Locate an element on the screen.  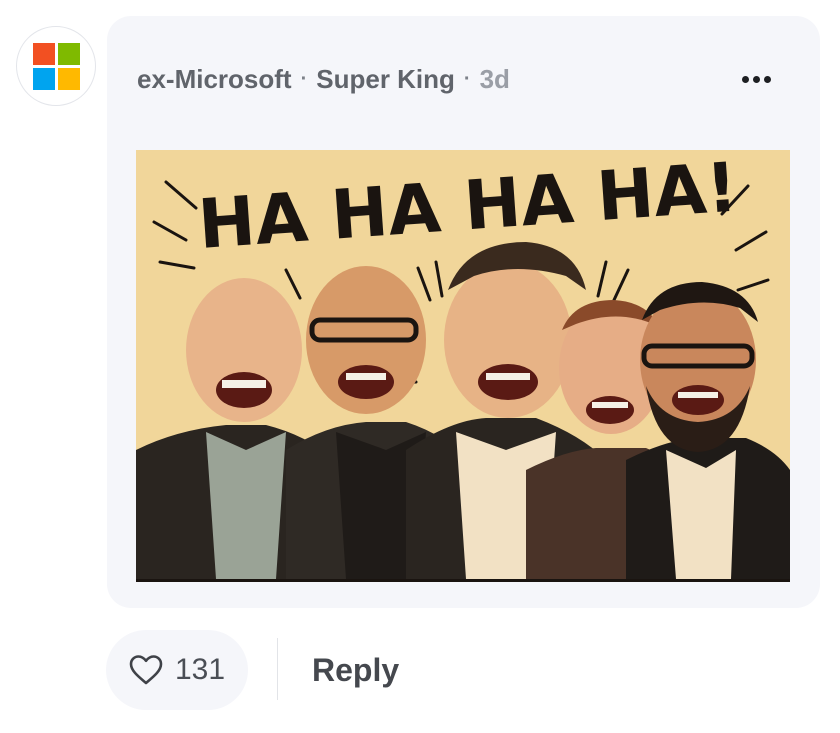
microsoft-logo-icon is located at coordinates (56, 66).